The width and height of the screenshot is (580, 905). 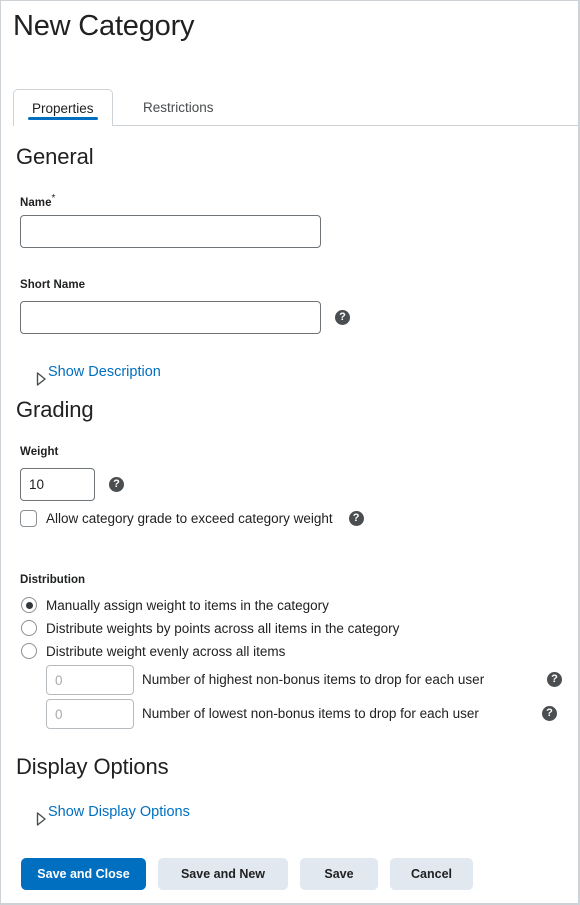 I want to click on name-label: Name*, so click(x=37, y=201).